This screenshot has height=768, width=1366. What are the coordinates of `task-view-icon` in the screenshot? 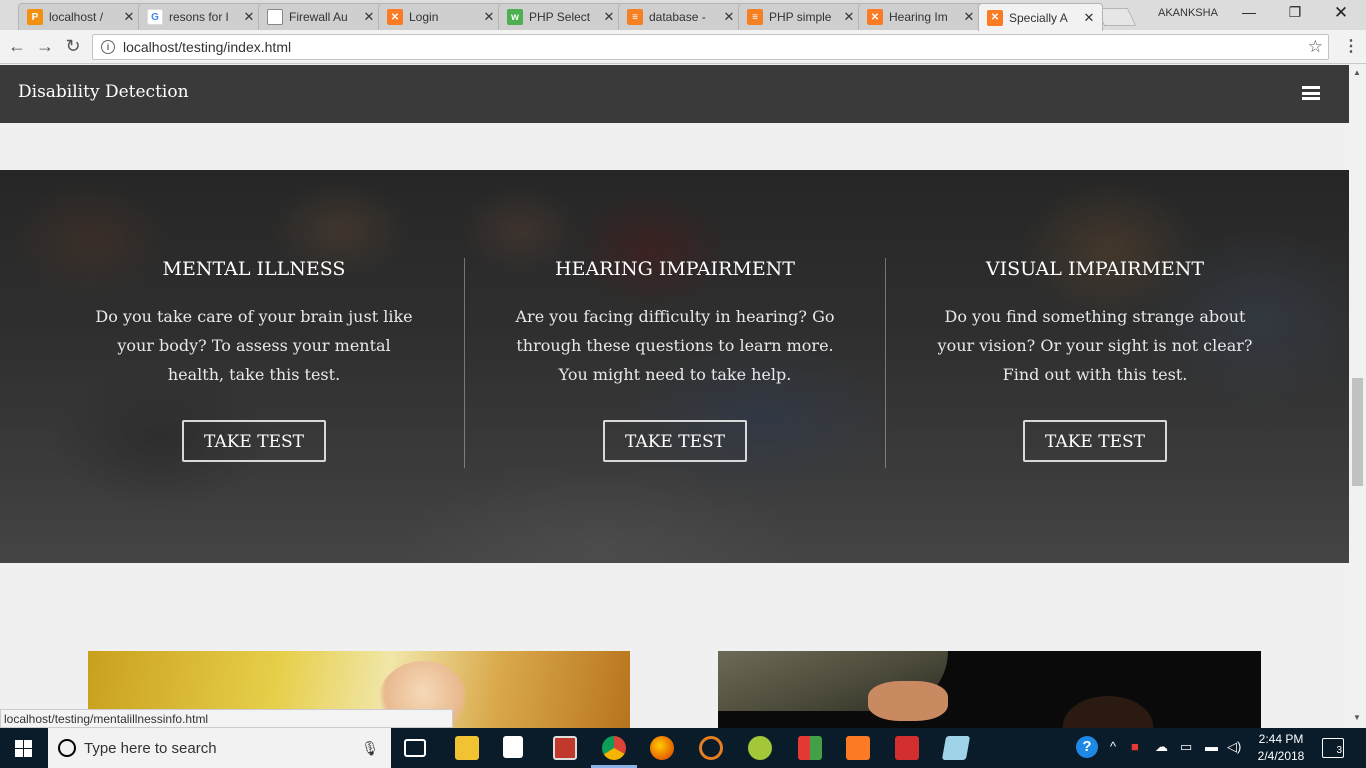 It's located at (415, 748).